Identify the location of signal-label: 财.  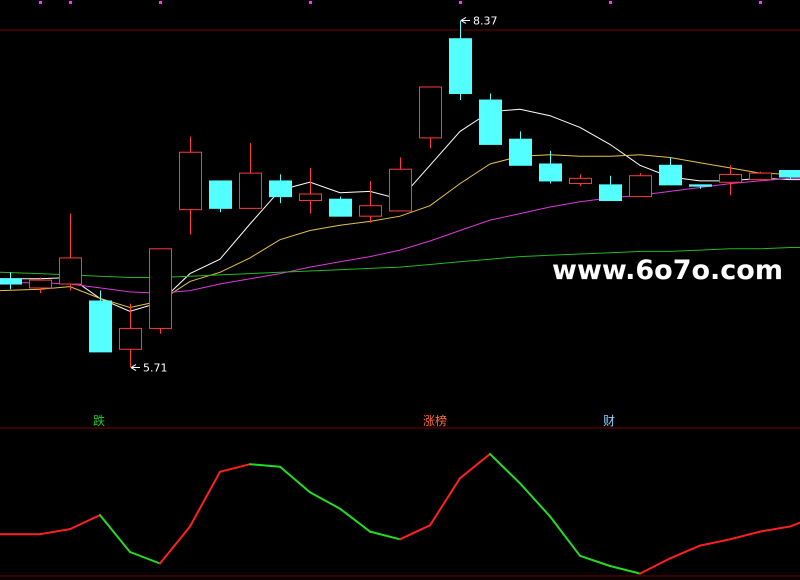
(609, 421).